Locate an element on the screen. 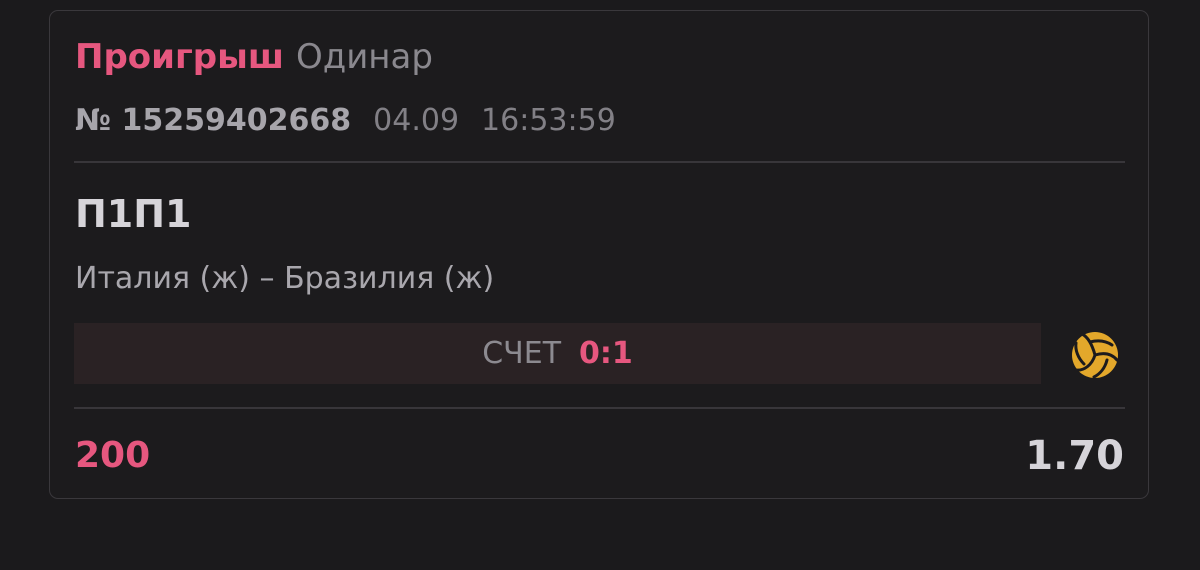 Image resolution: width=1200 pixels, height=570 pixels. market-name: П1П1 is located at coordinates (133, 214).